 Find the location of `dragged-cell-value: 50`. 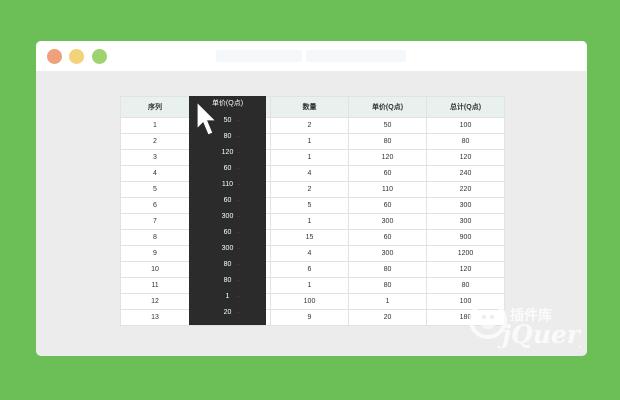

dragged-cell-value: 50 is located at coordinates (227, 120).